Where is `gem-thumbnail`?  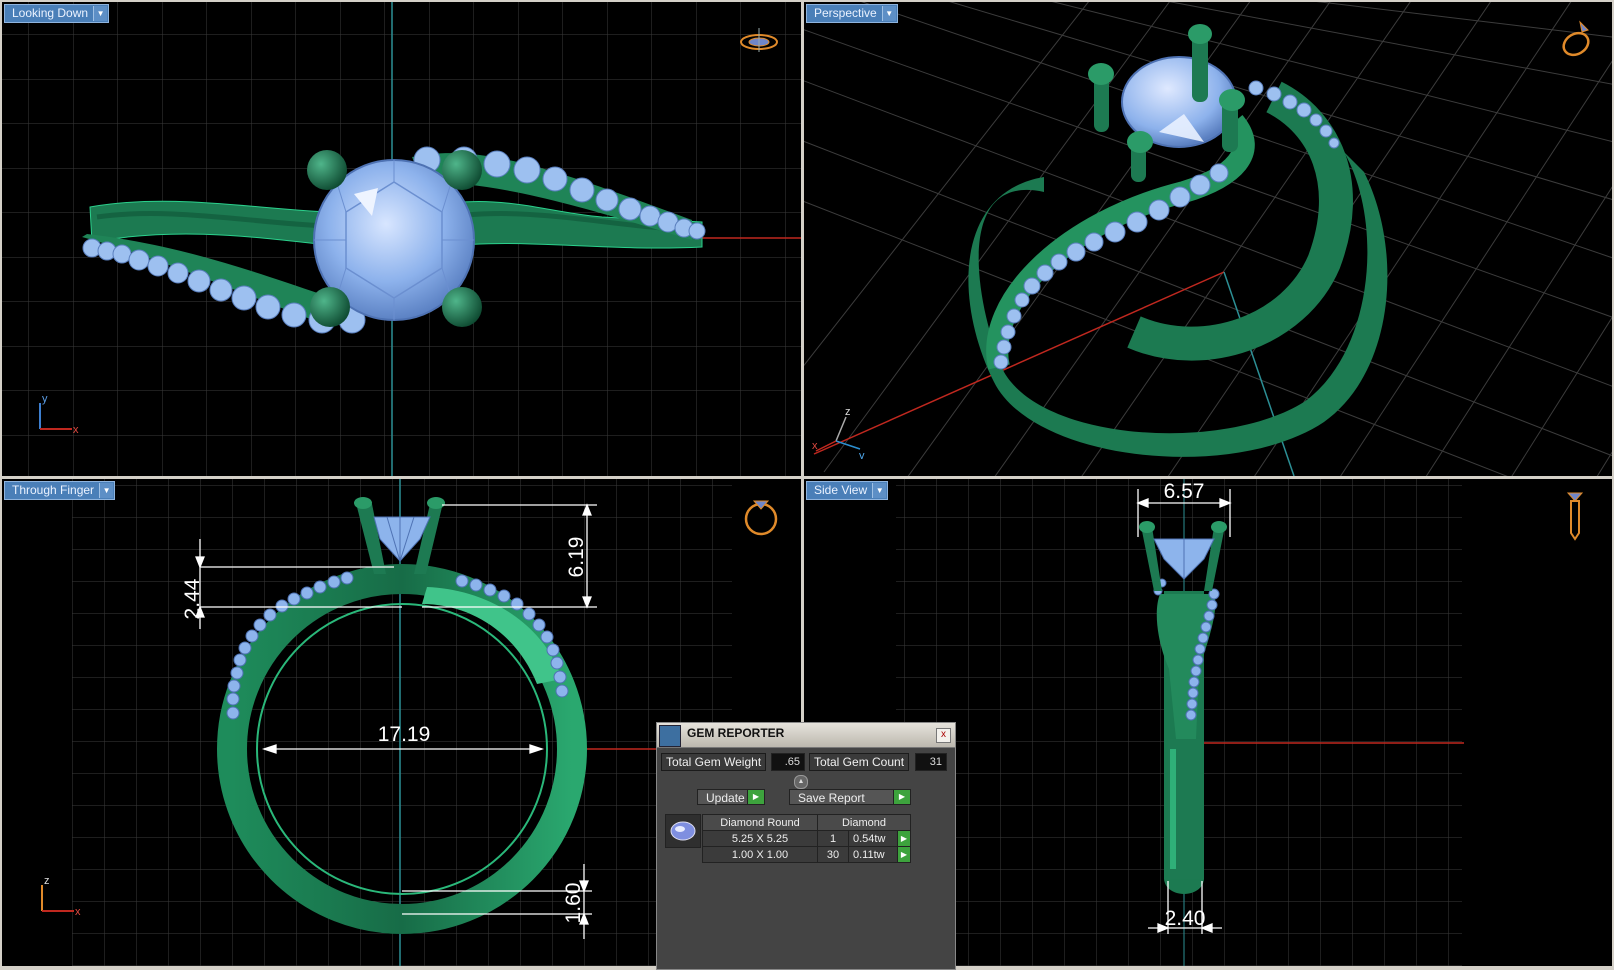 gem-thumbnail is located at coordinates (683, 831).